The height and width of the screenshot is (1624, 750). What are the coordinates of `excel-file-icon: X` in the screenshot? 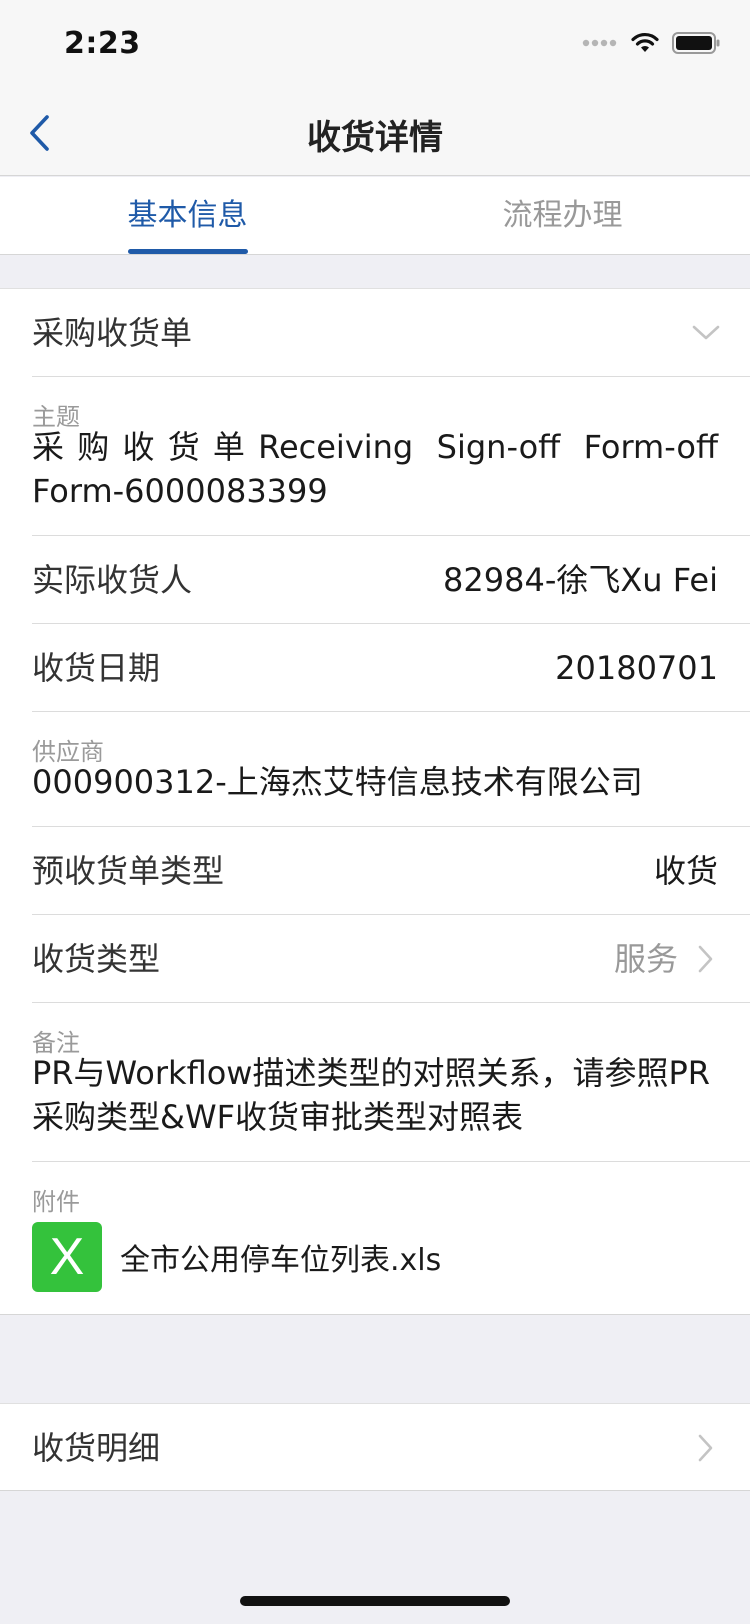 It's located at (67, 1257).